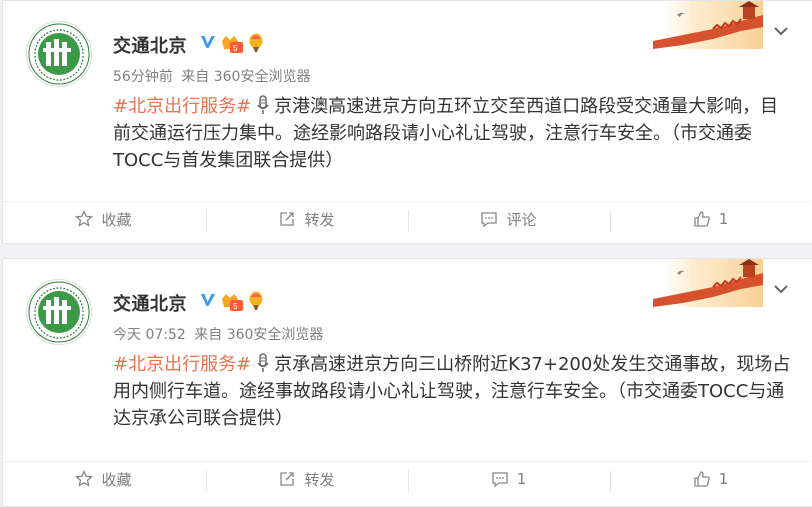 This screenshot has height=507, width=812. I want to click on comment-button: 1, so click(508, 479).